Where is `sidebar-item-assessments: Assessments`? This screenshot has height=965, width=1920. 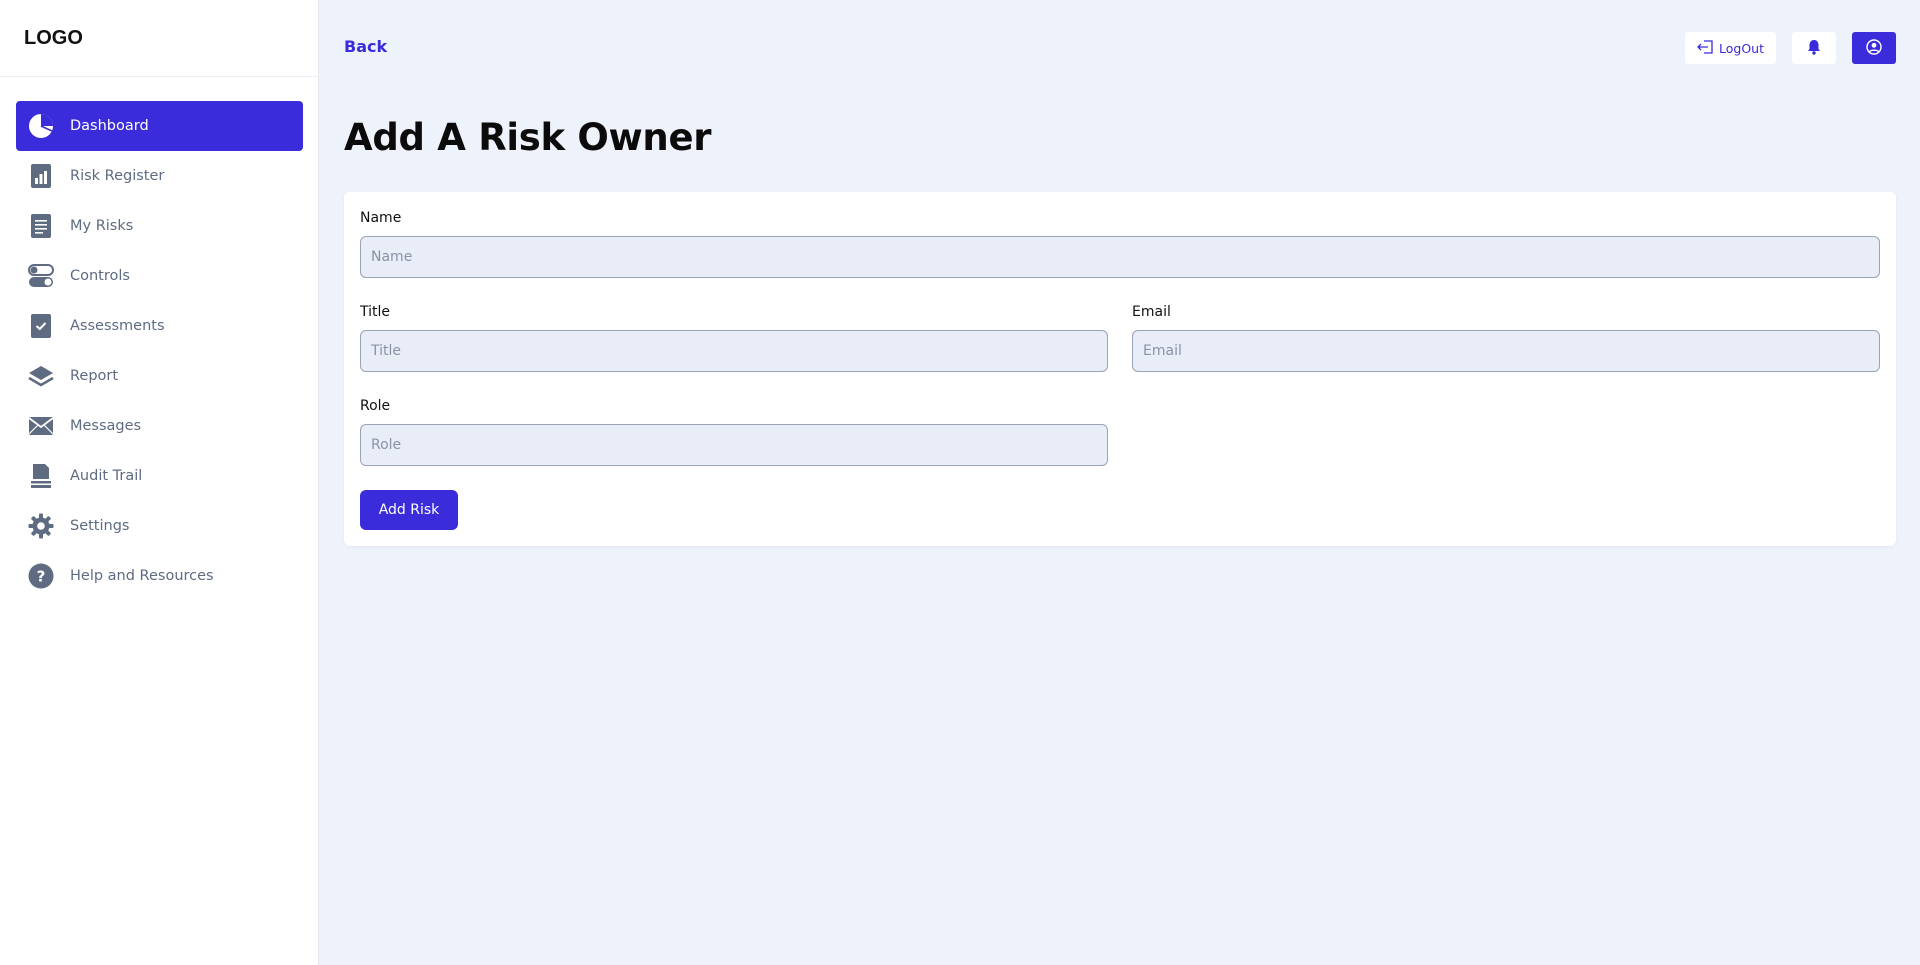 sidebar-item-assessments: Assessments is located at coordinates (159, 326).